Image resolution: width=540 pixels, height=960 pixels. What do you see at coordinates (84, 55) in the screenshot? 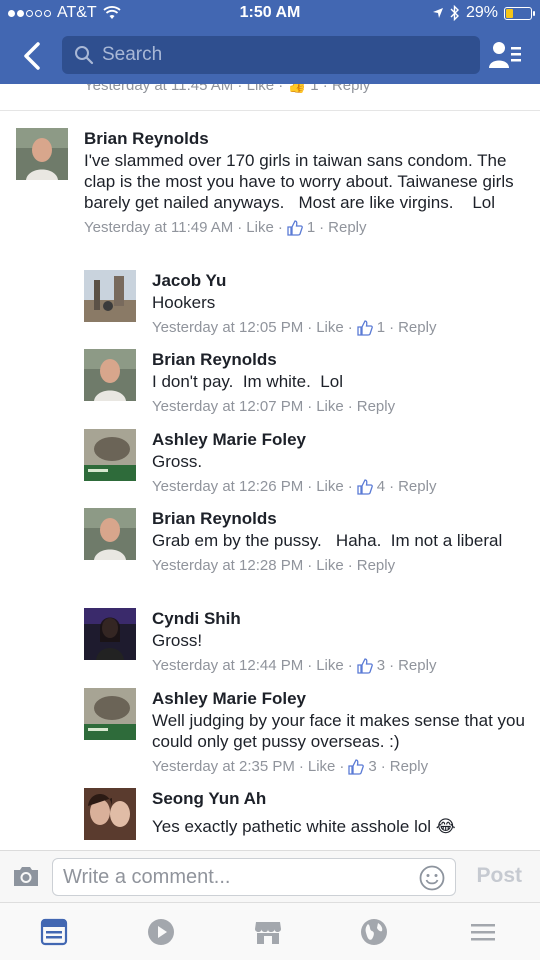
I see `search-icon` at bounding box center [84, 55].